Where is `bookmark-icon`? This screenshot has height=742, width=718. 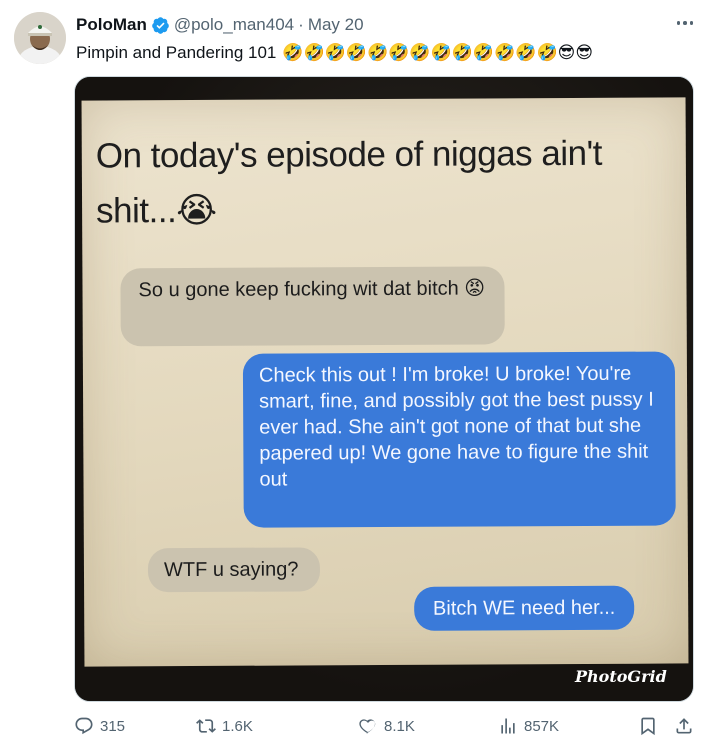
bookmark-icon is located at coordinates (648, 726).